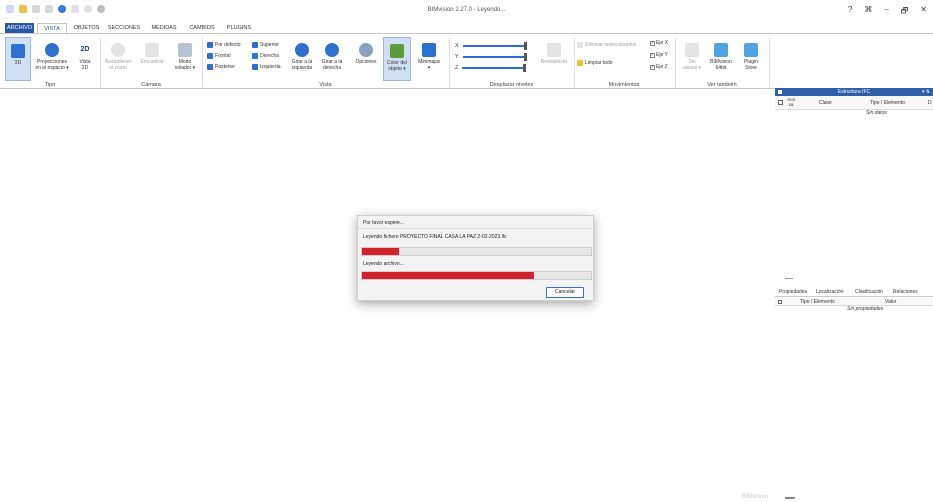 The height and width of the screenshot is (502, 933). What do you see at coordinates (659, 43) in the screenshot?
I see `axis-x-checkbox: ✓ Eje X` at bounding box center [659, 43].